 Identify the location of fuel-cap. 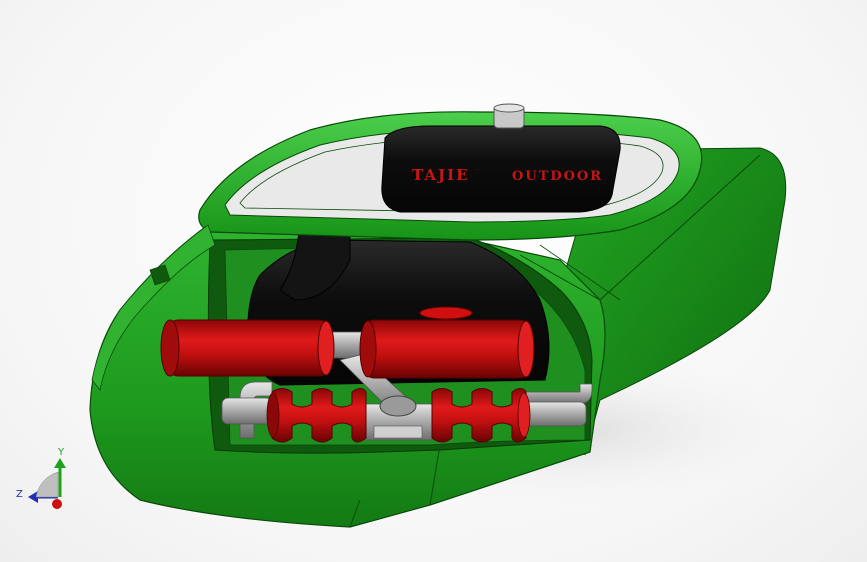
(446, 313).